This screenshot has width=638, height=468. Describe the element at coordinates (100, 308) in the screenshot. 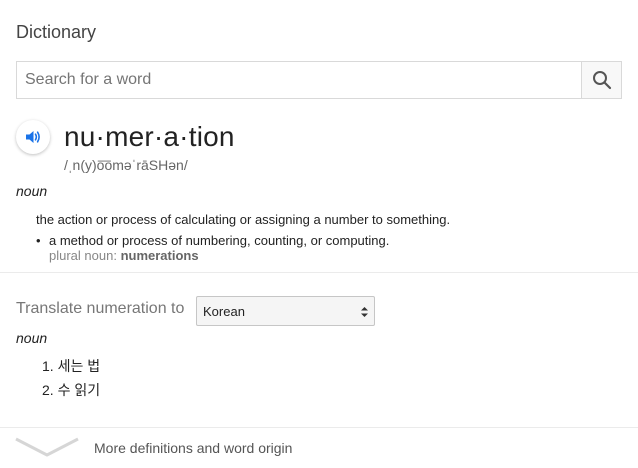

I see `translate-label: Translate numeration to` at that location.